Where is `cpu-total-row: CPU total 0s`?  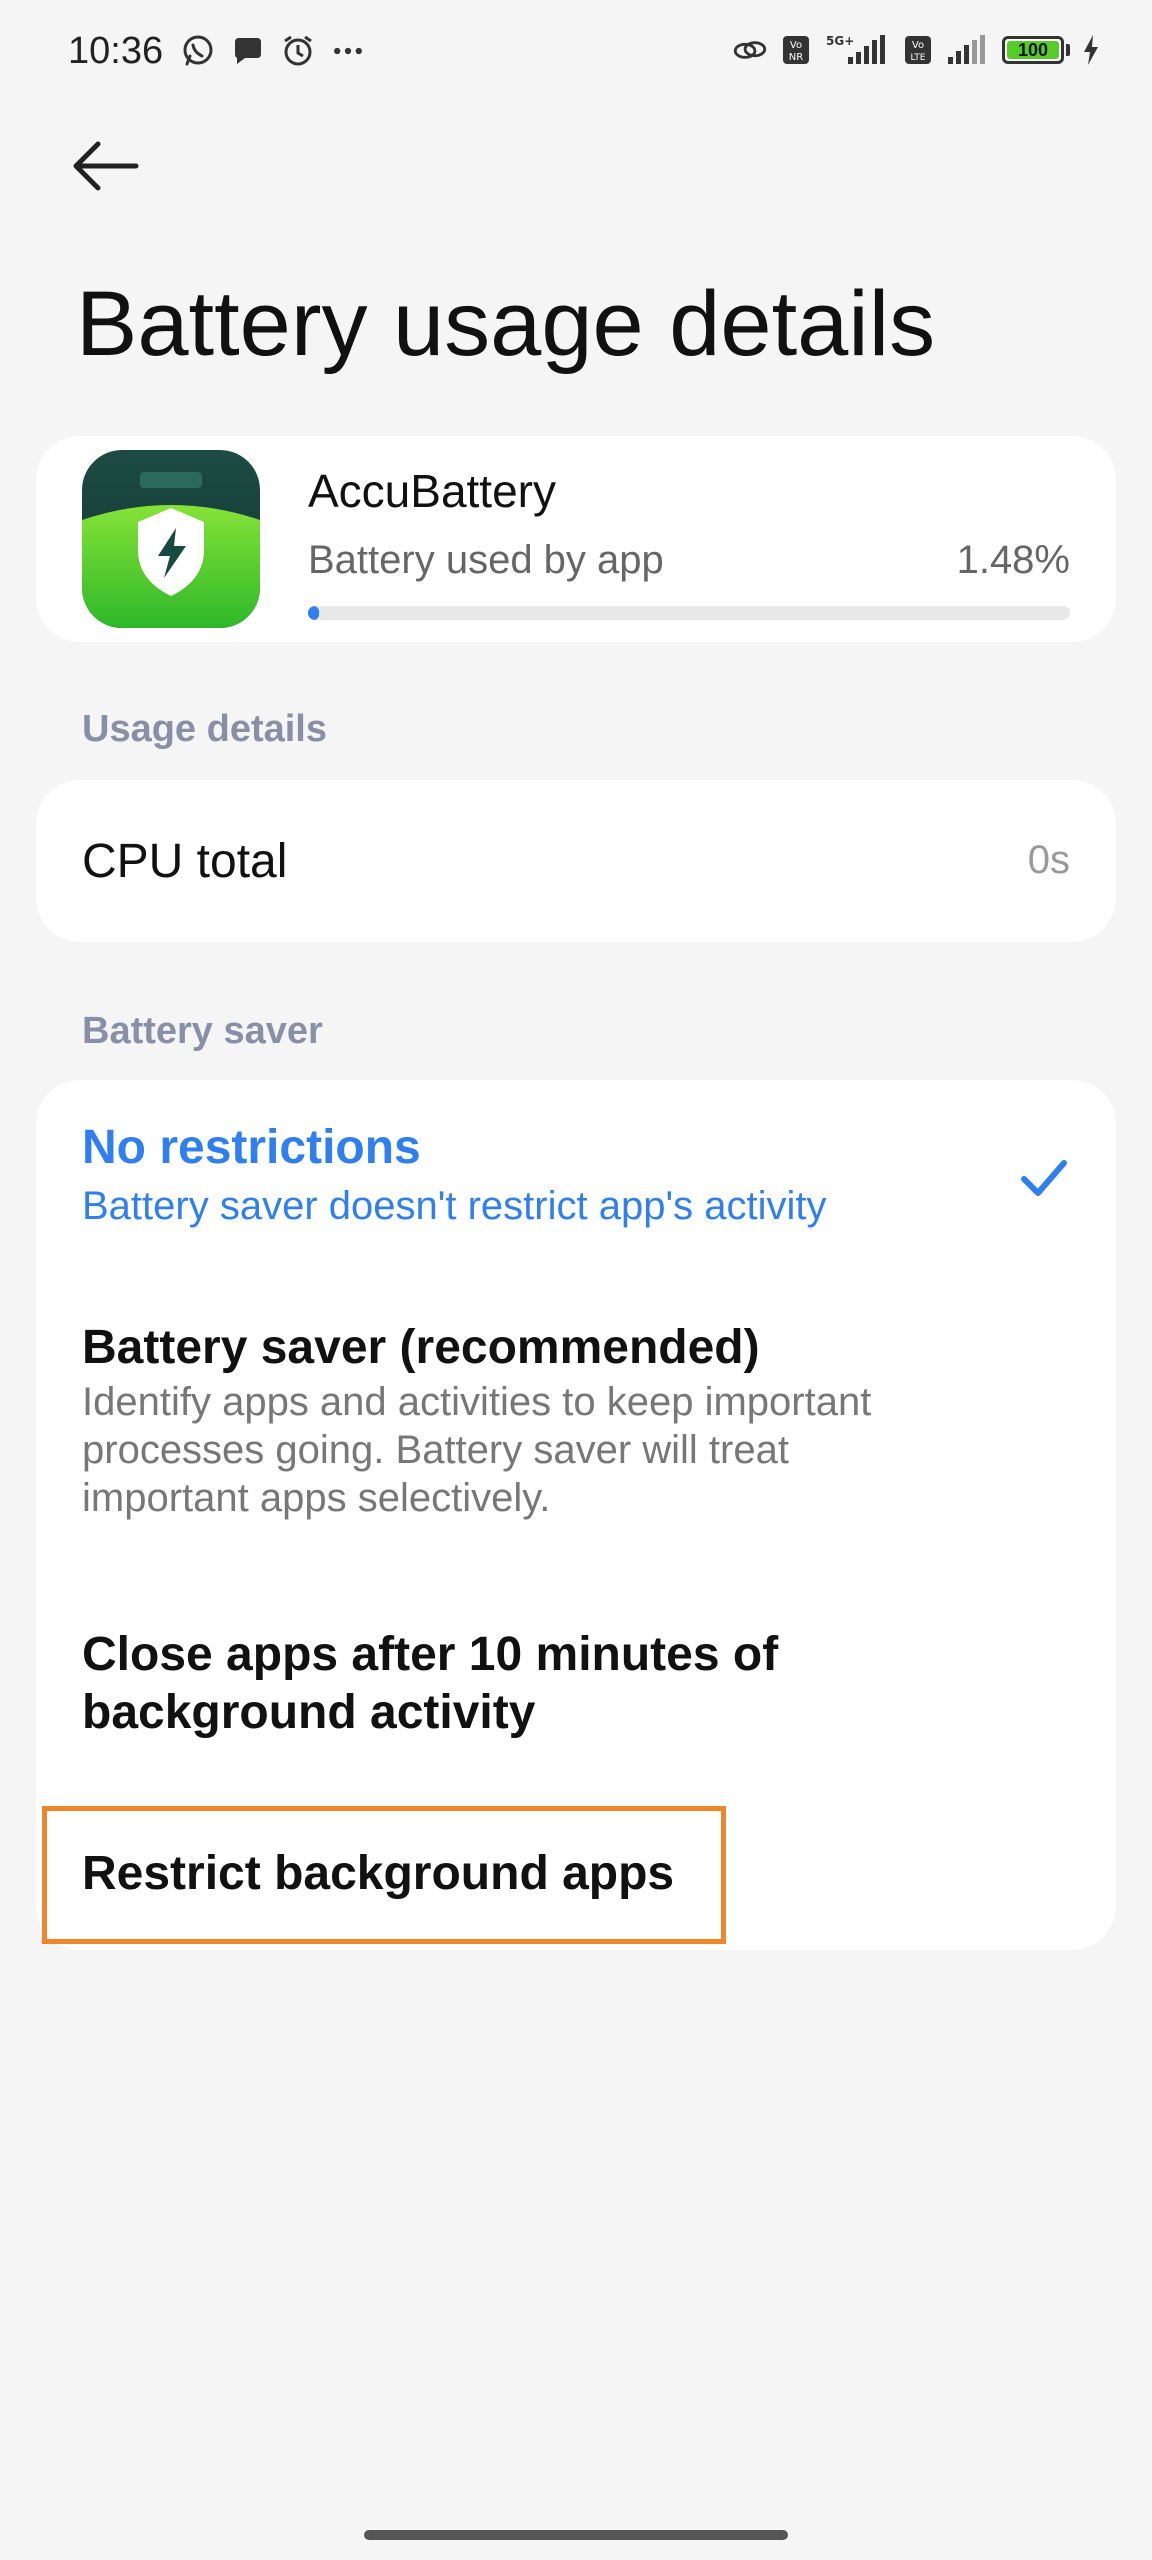
cpu-total-row: CPU total 0s is located at coordinates (576, 861).